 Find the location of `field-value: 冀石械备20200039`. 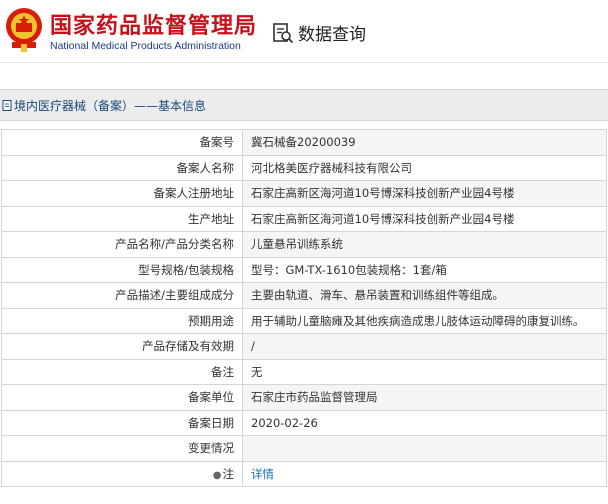

field-value: 冀石械备20200039 is located at coordinates (424, 142).